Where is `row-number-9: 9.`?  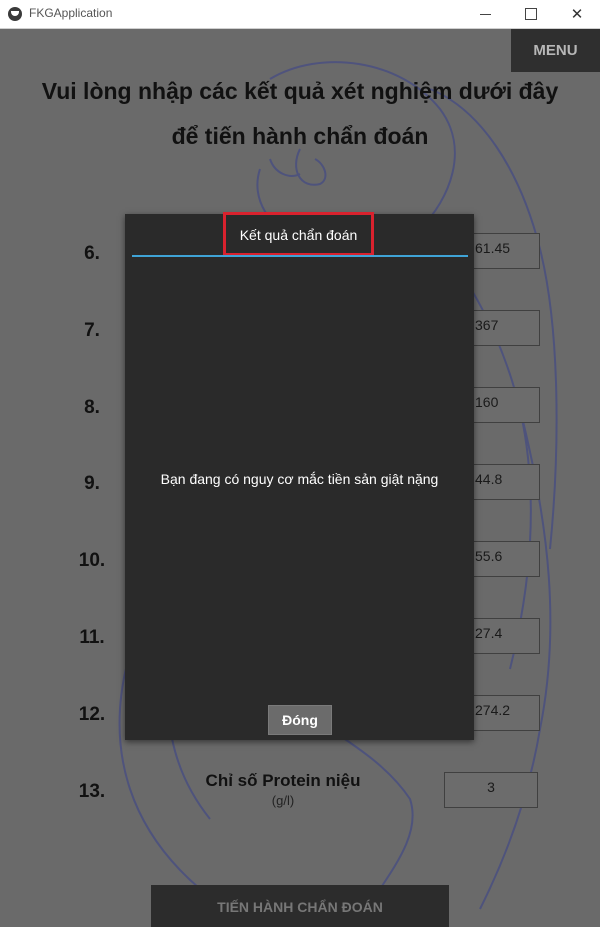
row-number-9: 9. is located at coordinates (92, 483).